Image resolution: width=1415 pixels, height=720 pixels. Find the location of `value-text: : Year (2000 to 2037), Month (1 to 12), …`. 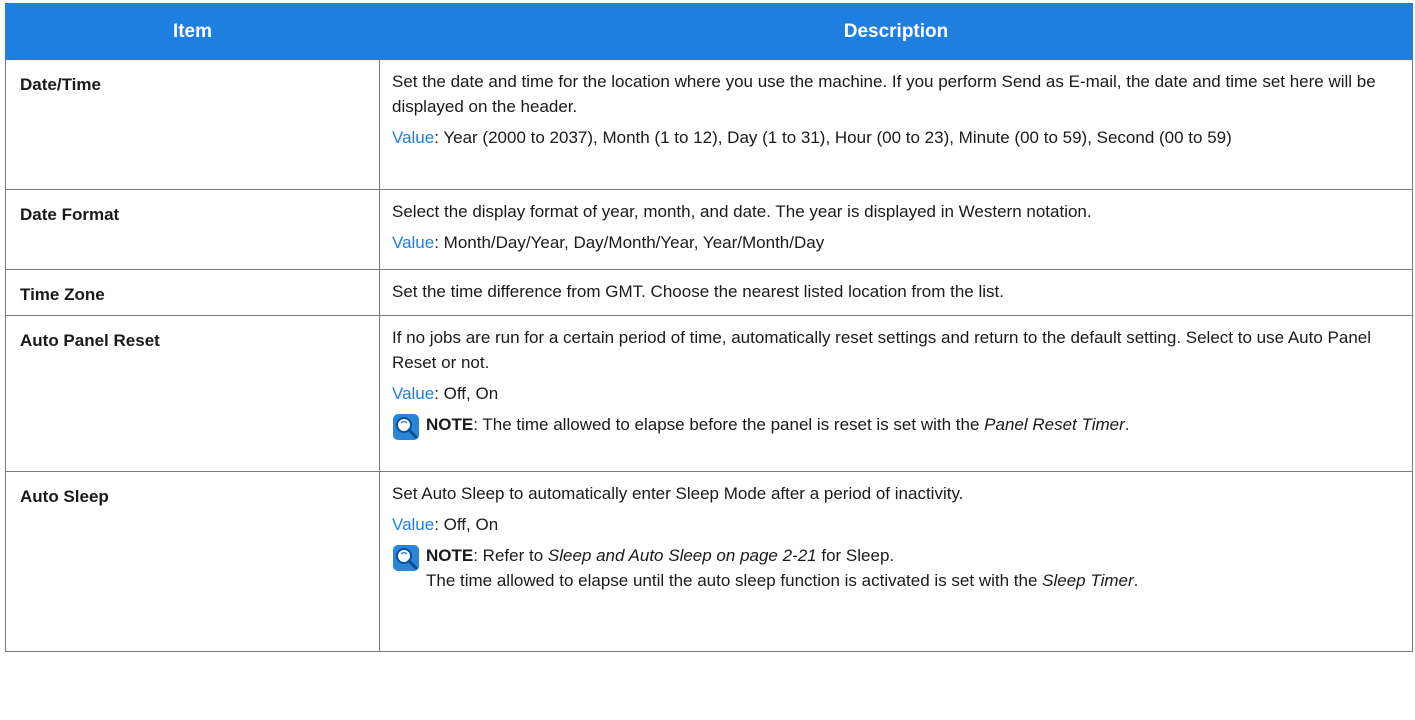

value-text: : Year (2000 to 2037), Month (1 to 12), … is located at coordinates (833, 137).